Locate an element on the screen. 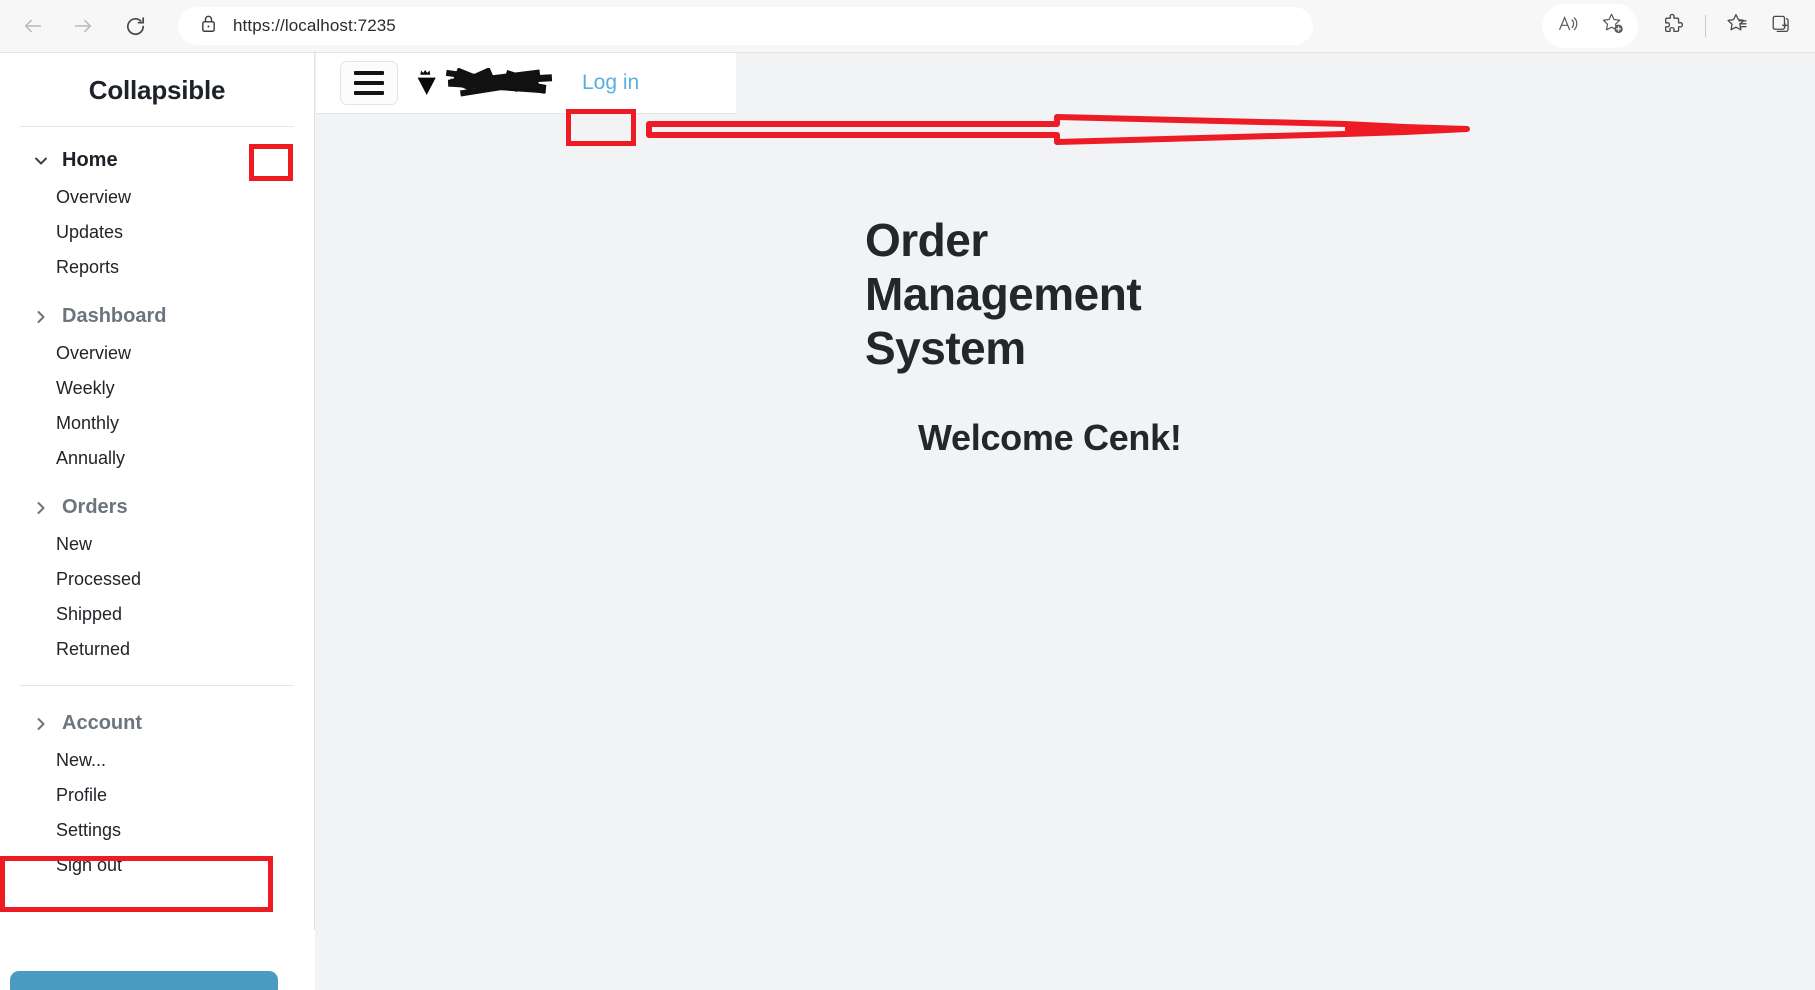 This screenshot has width=1815, height=990. sidebar-group-label: Account is located at coordinates (102, 723).